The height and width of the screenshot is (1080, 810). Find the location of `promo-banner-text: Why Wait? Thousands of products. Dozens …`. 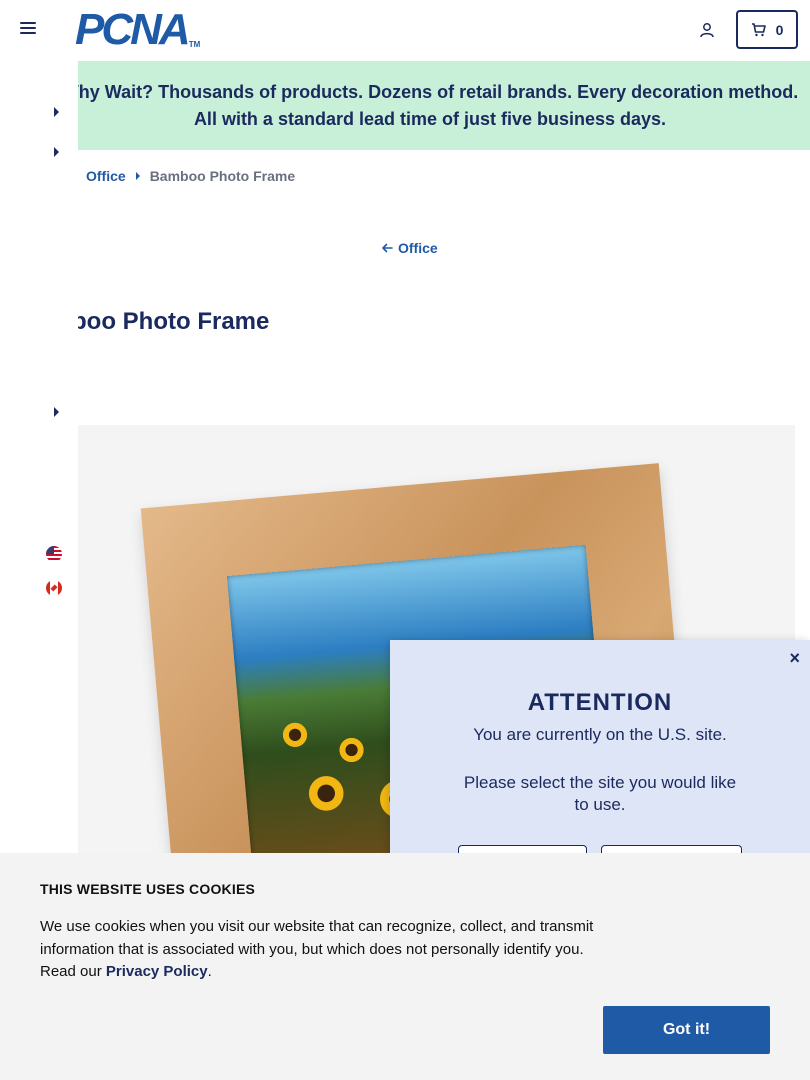

promo-banner-text: Why Wait? Thousands of products. Dozens … is located at coordinates (430, 105).